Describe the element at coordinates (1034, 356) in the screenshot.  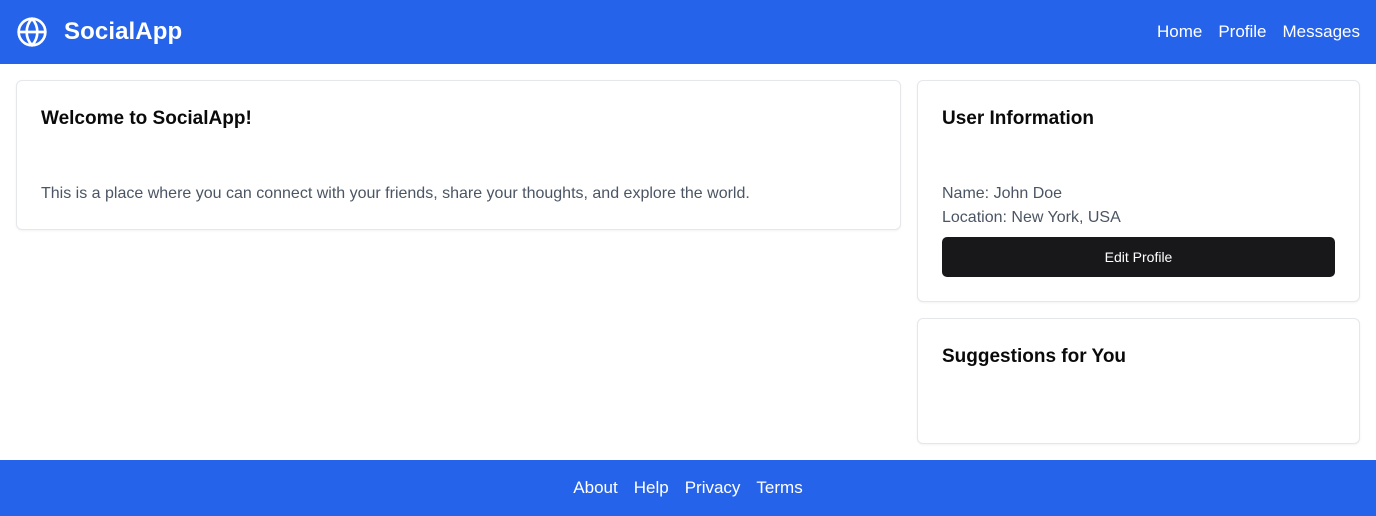
I see `suggestions-title: Suggestions for You` at that location.